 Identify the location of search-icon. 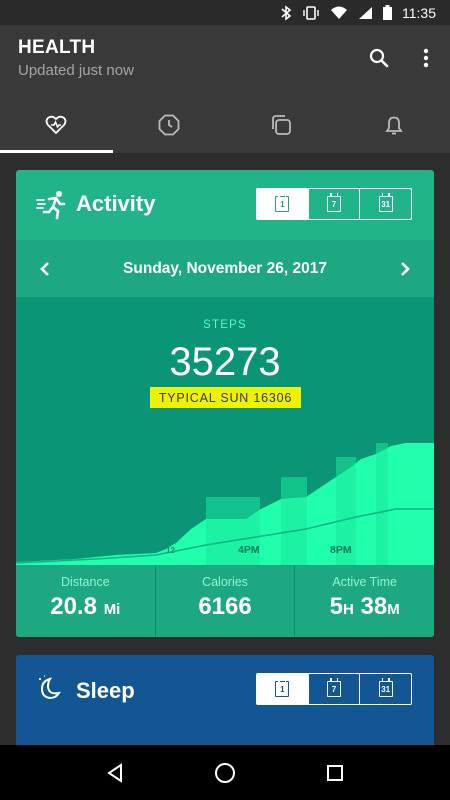
(379, 58).